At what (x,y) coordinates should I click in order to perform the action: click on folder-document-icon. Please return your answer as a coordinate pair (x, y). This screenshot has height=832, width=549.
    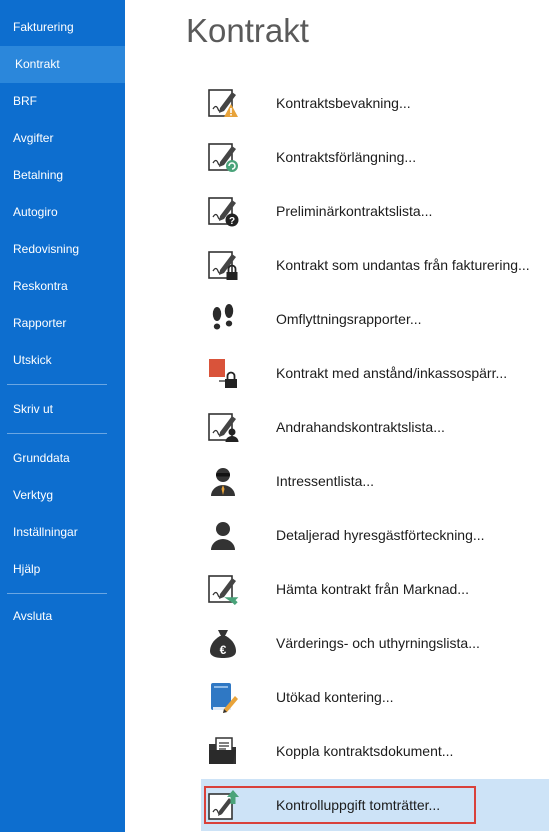
    Looking at the image, I should click on (222, 750).